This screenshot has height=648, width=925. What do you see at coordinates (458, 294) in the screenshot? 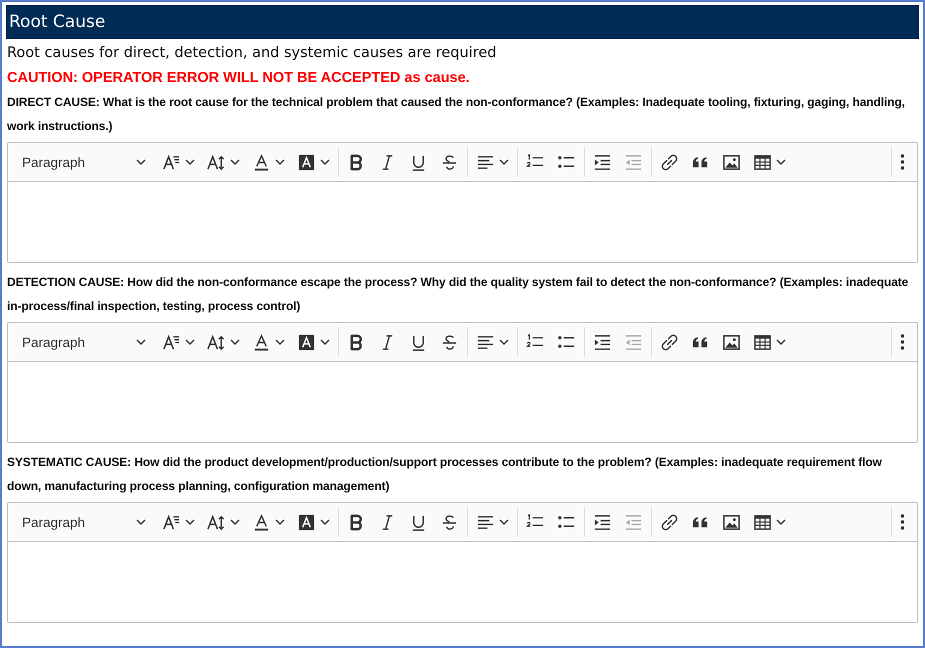
I see `question-label: DETECTION CAUSE: How did the non-conformance escape the process? Why did the quality system fail to detect the non-conformance? (Examples: inadequate in-process/final inspection, testing, process control)` at bounding box center [458, 294].